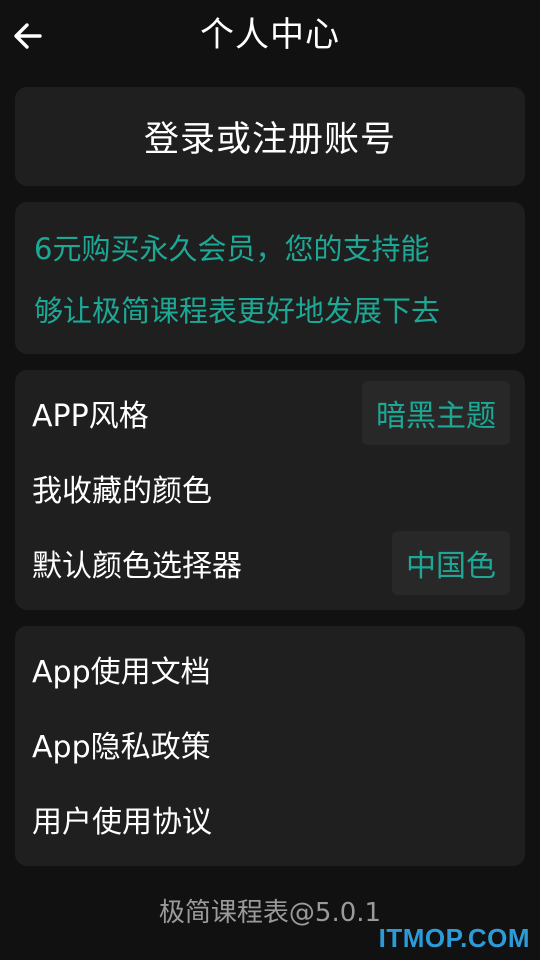  I want to click on default-color-picker-value: 中国色, so click(451, 563).